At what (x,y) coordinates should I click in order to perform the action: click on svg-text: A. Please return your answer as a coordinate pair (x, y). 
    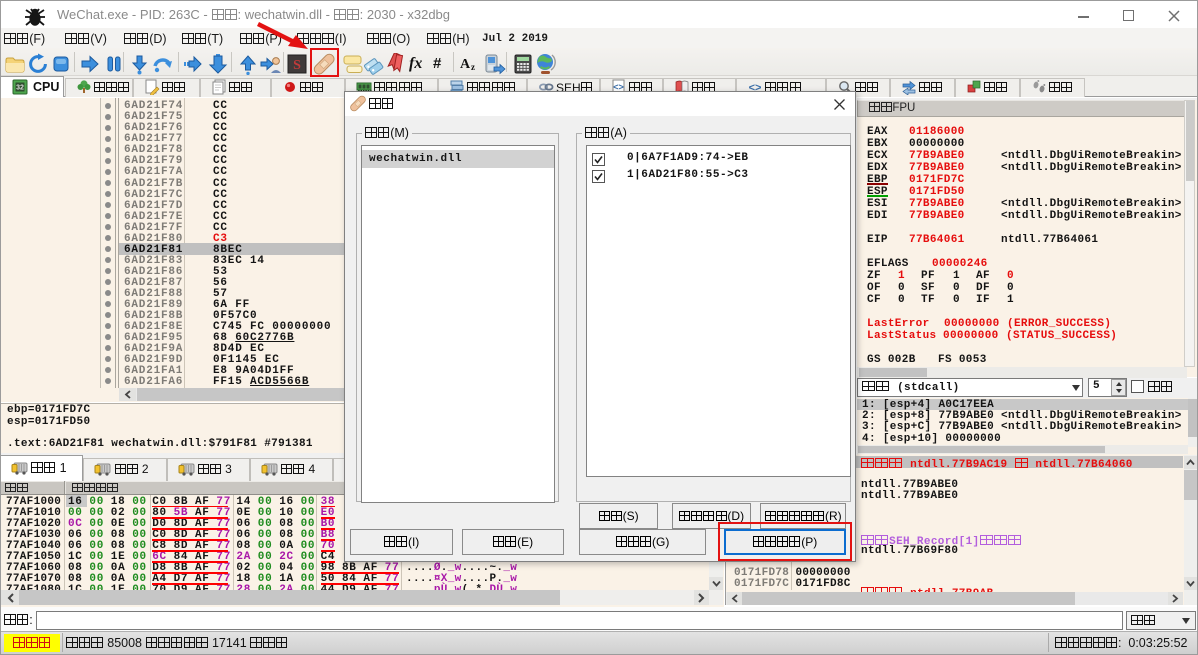
    Looking at the image, I should click on (465, 64).